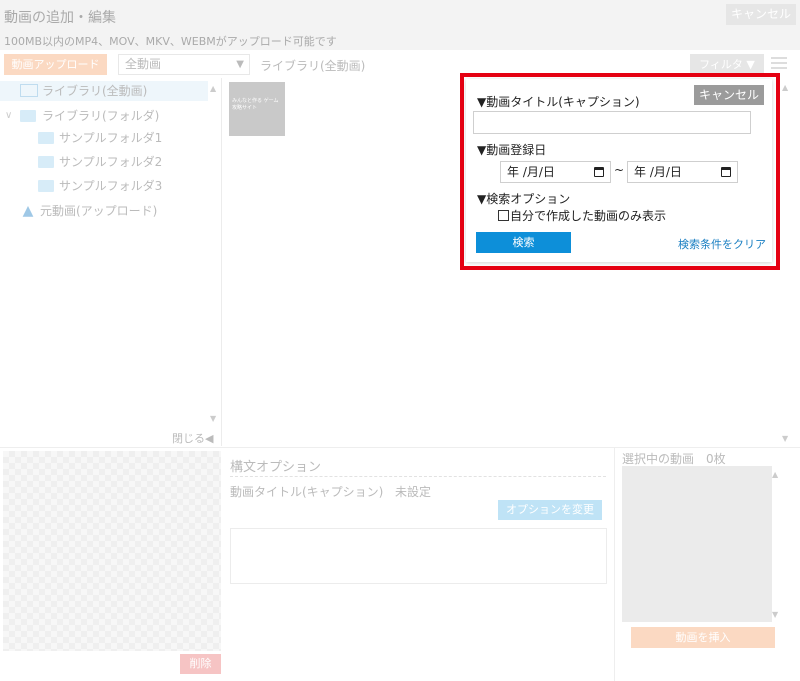  I want to click on title-filter-input, so click(612, 122).